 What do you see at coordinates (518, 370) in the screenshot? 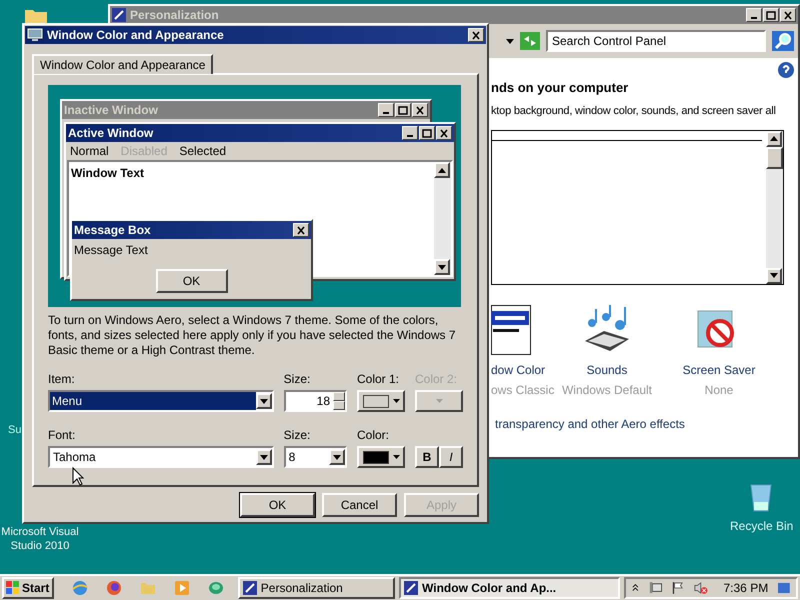
I see `item-title: dow Color` at bounding box center [518, 370].